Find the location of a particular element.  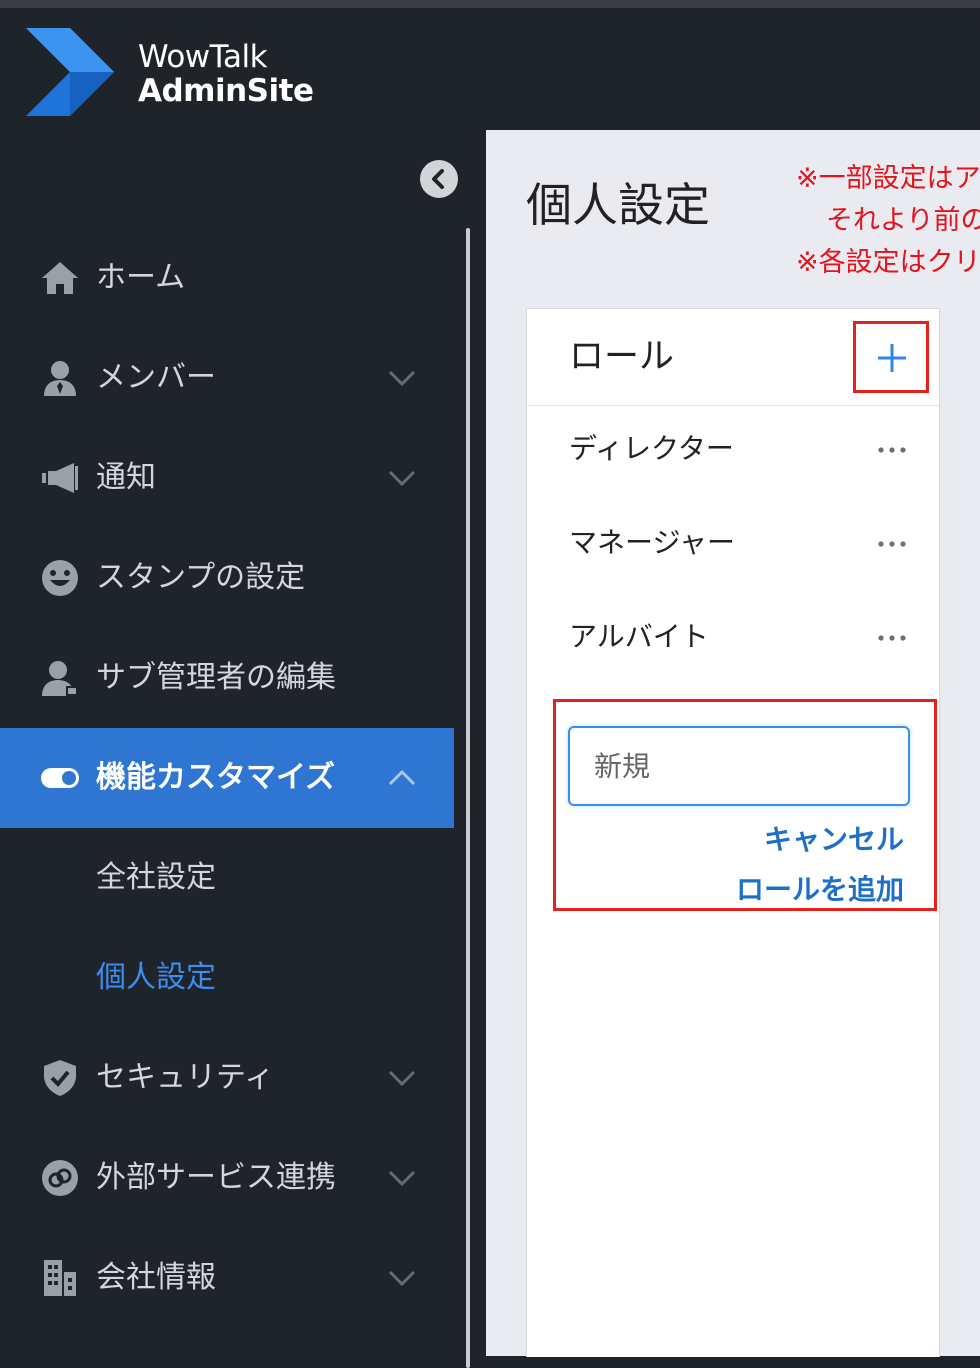

shield-icon is located at coordinates (60, 1078).